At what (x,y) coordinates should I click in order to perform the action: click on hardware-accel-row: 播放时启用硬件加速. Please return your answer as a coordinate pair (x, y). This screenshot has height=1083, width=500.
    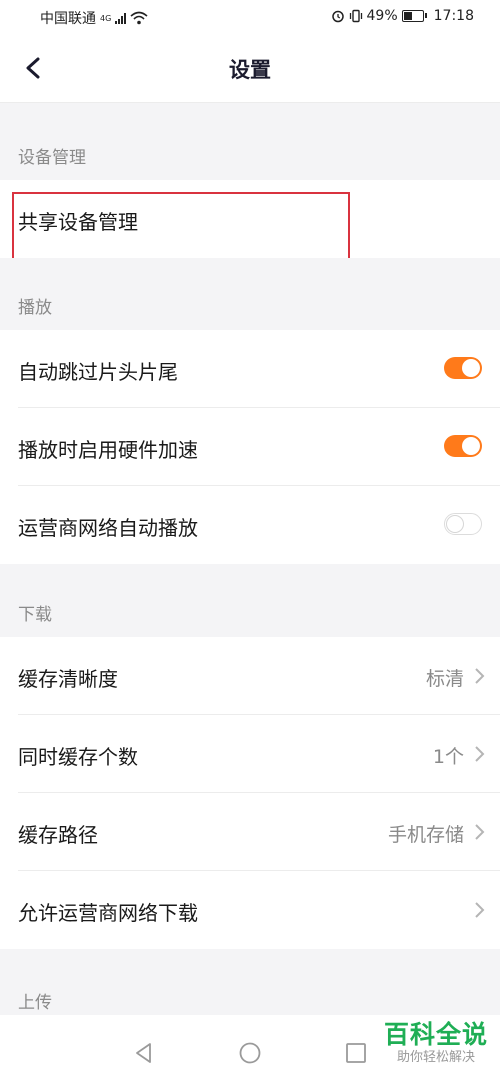
    Looking at the image, I should click on (250, 447).